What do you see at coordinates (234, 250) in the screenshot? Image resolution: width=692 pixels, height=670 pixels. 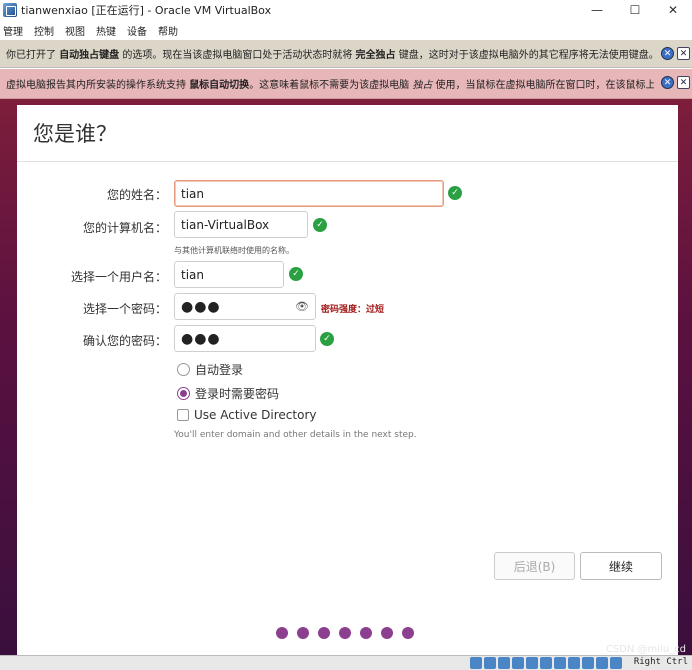 I see `computer-name-hint: 与其他计算机联络时使用的名称。` at bounding box center [234, 250].